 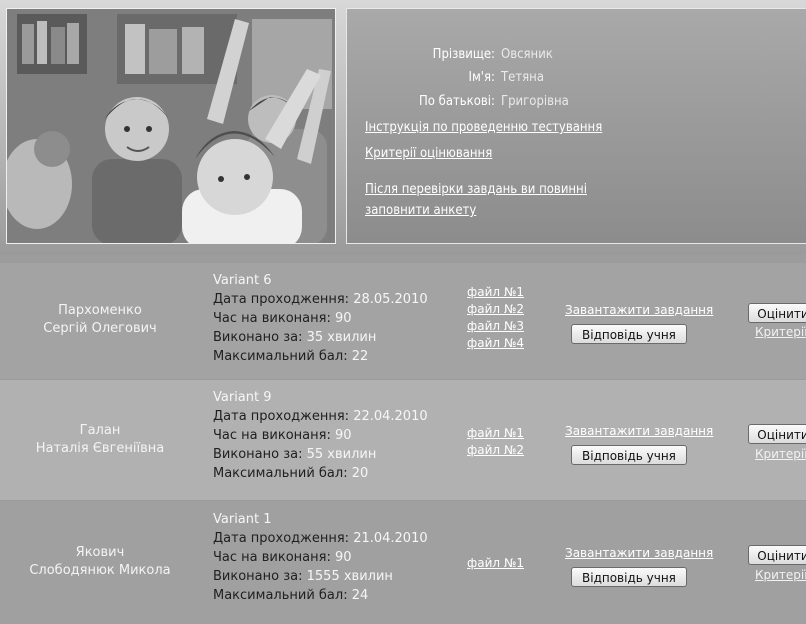 I want to click on file-link: файл №4, so click(x=495, y=343).